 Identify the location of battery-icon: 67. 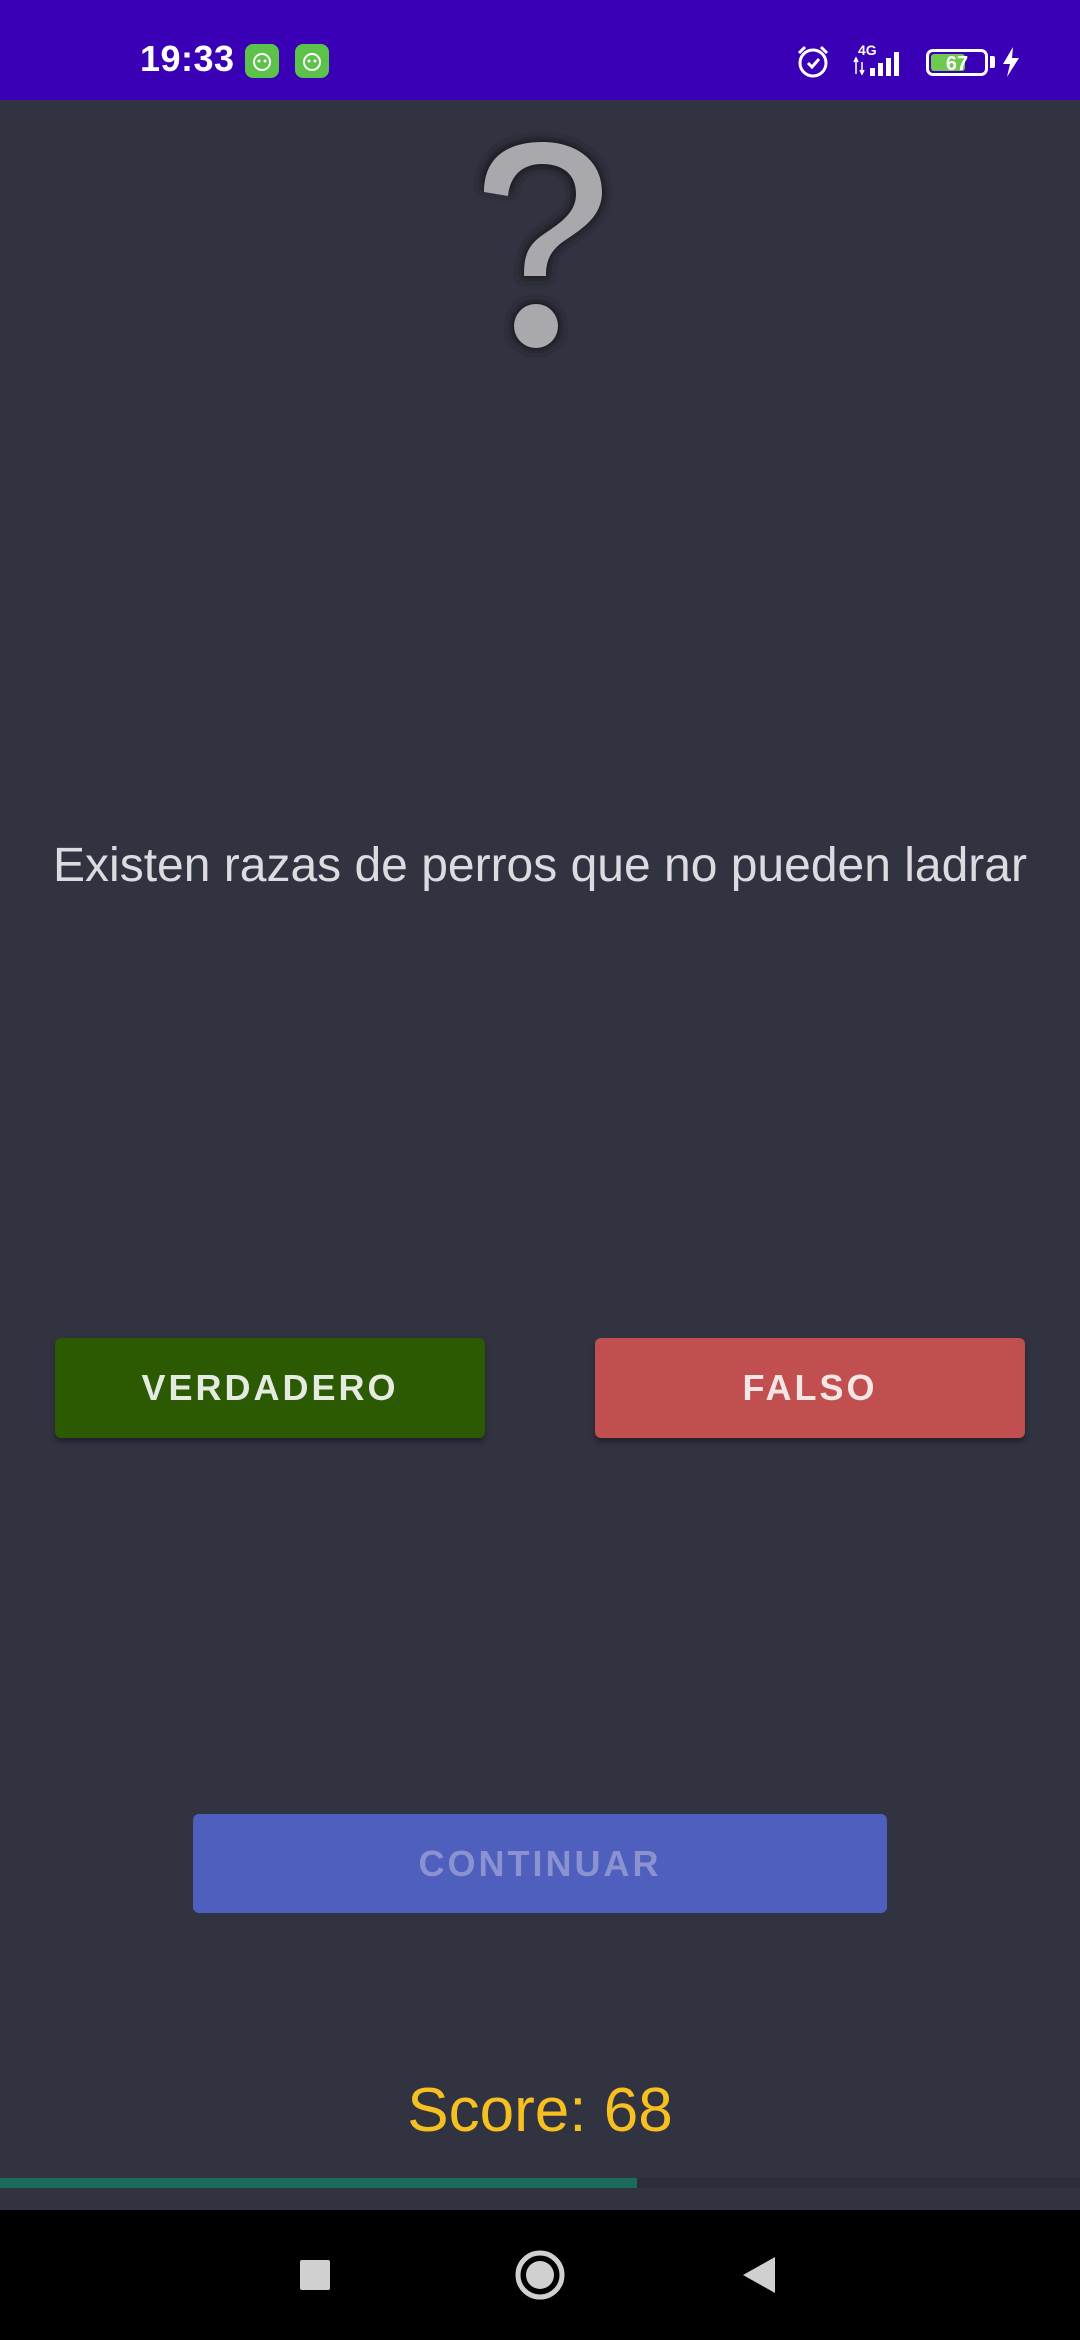
(957, 62).